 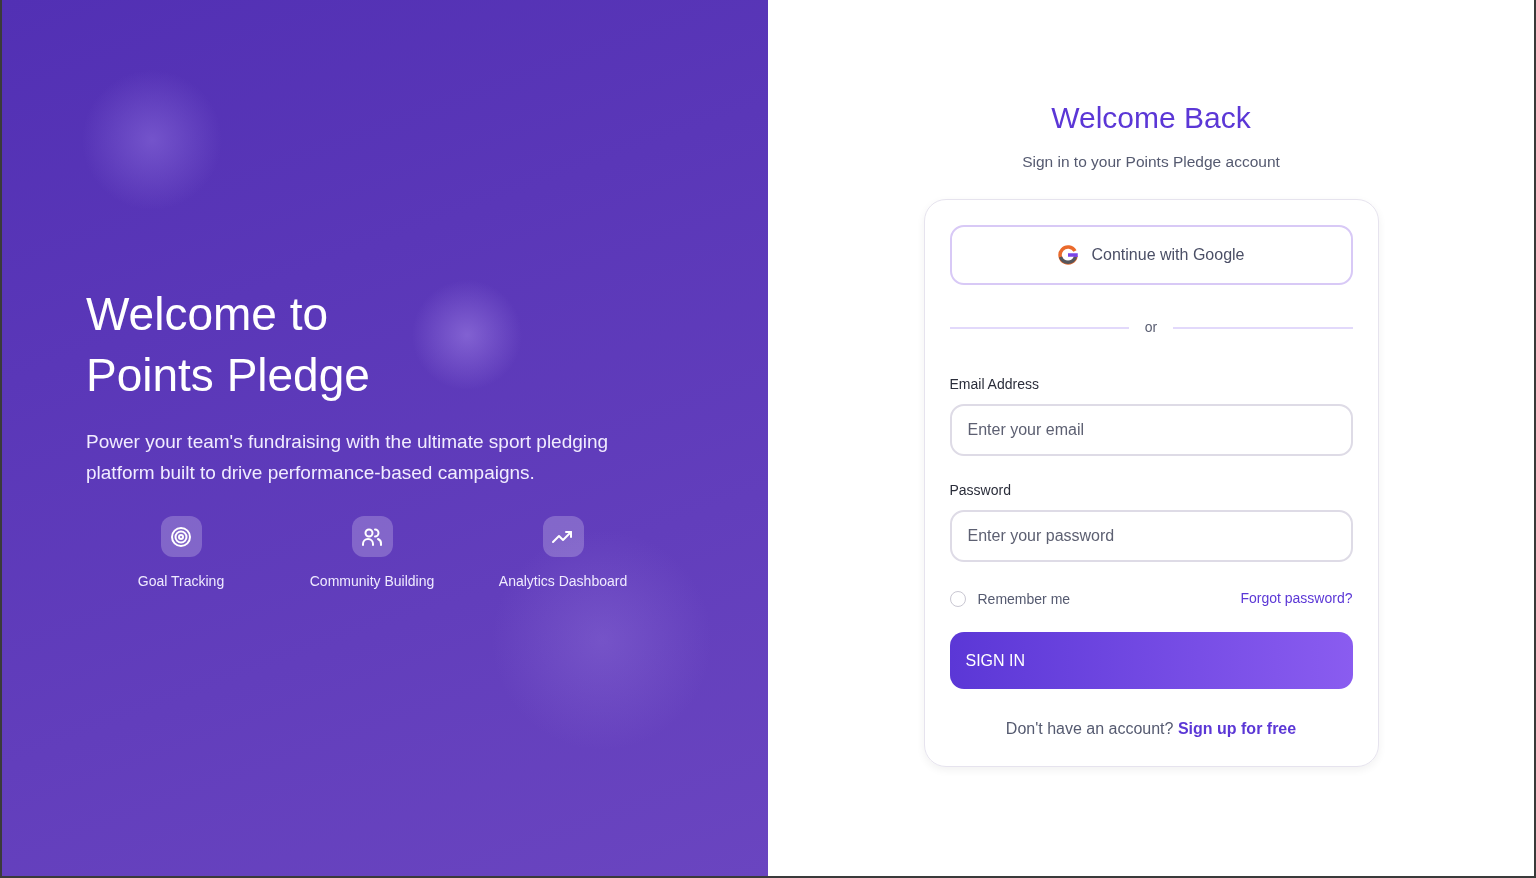 I want to click on signup-link: Sign up for free, so click(x=1237, y=729).